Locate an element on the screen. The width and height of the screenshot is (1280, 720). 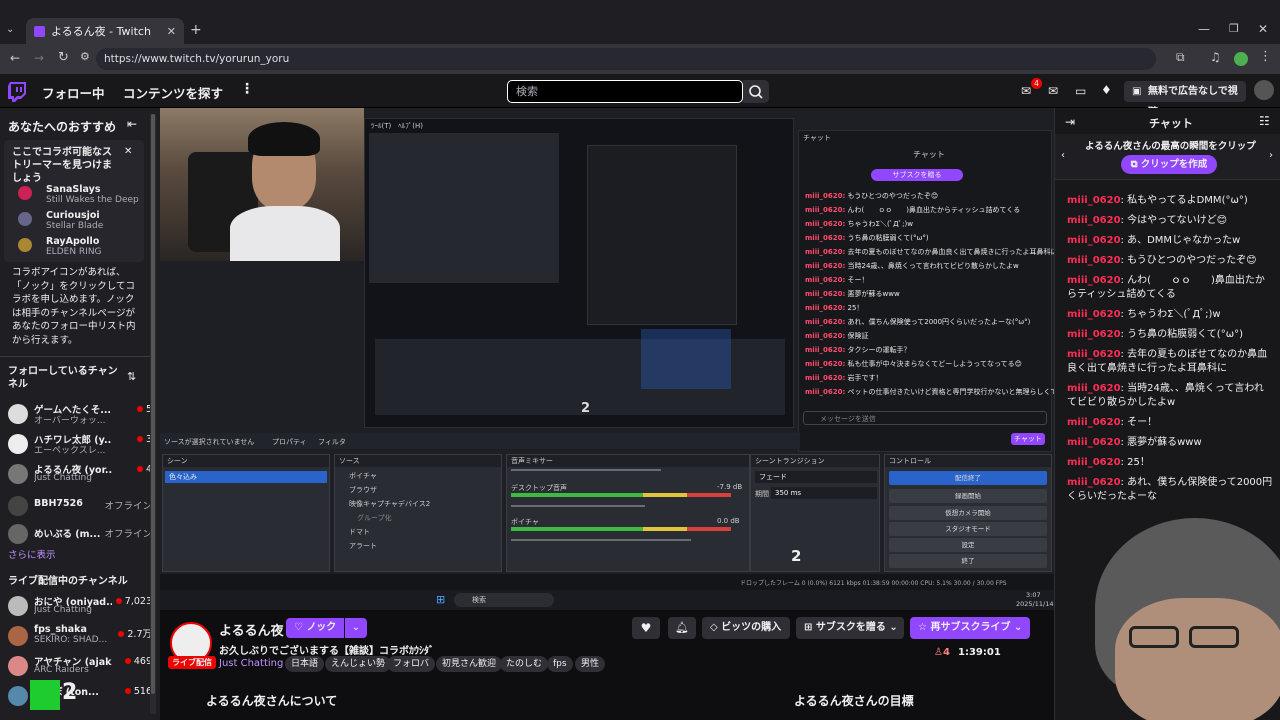
live-channel-item: おにや (oniyad... Just Chatting 7,023 is located at coordinates (81, 605).